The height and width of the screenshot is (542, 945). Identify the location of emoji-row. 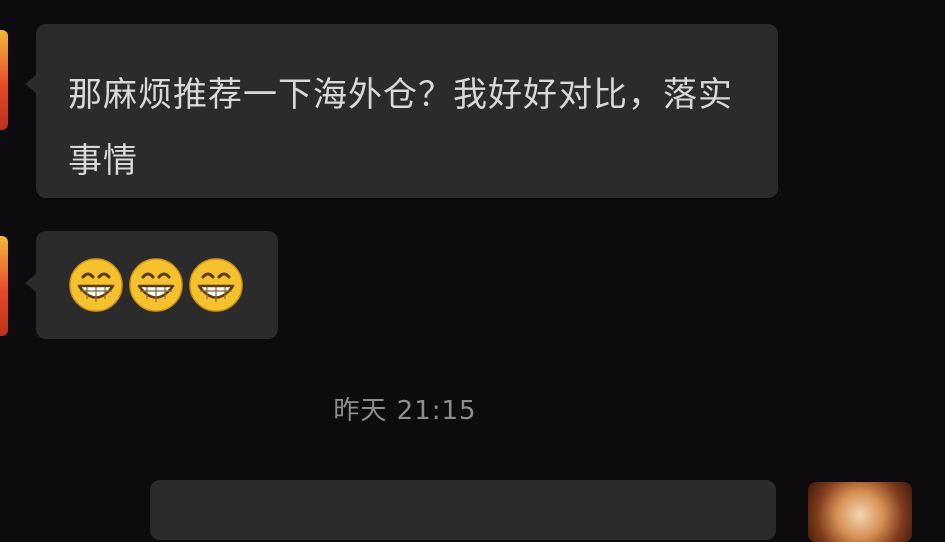
(156, 287).